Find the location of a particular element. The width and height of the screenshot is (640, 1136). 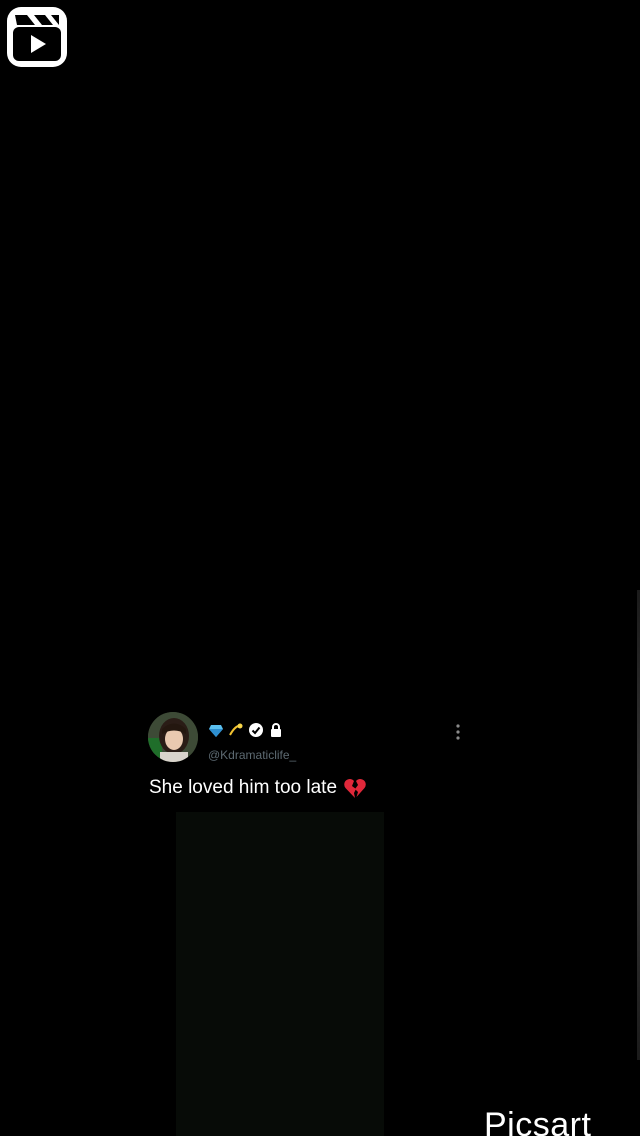

badge-row is located at coordinates (246, 730).